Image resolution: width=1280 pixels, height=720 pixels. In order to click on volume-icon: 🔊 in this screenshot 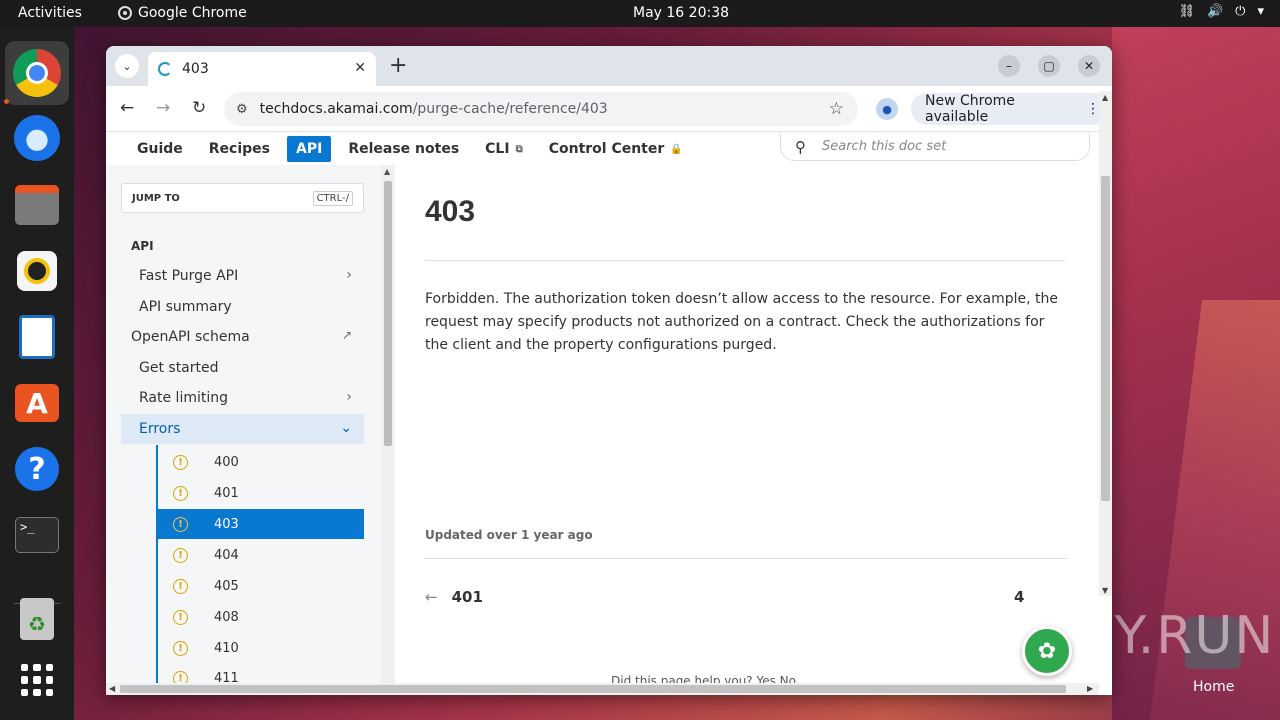, I will do `click(1215, 11)`.